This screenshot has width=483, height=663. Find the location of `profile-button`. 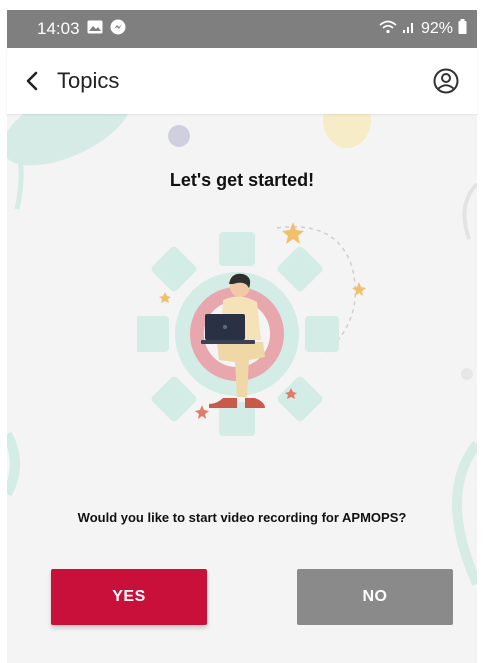

profile-button is located at coordinates (446, 81).